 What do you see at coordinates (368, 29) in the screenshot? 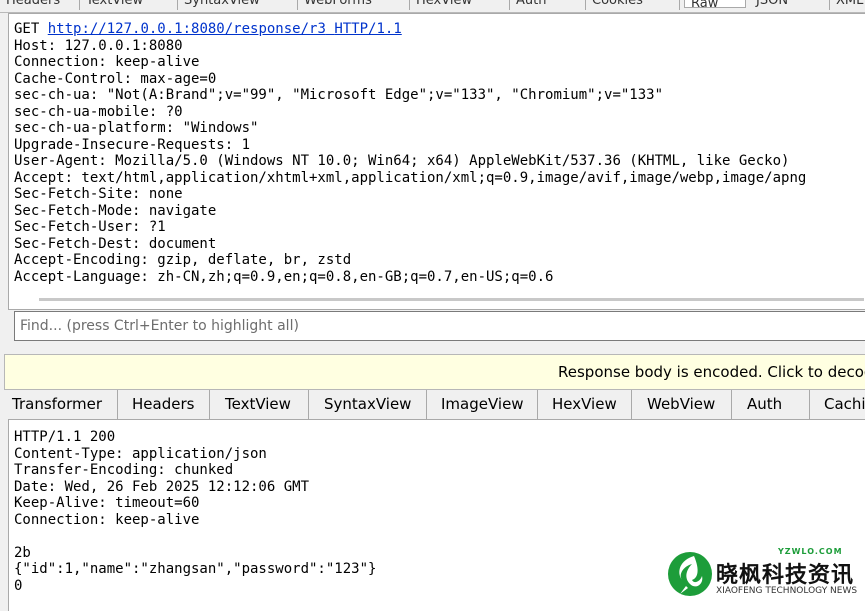
I see `request-protocol: HTTP/1.1` at bounding box center [368, 29].